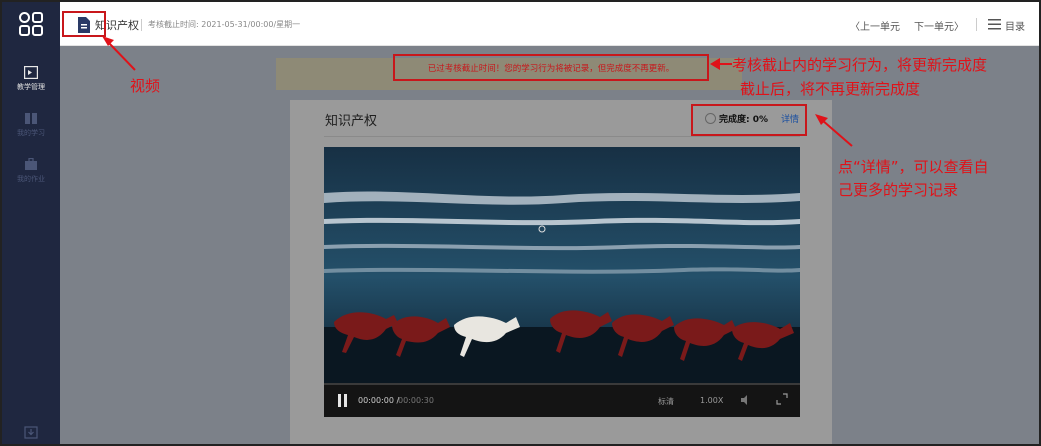 The width and height of the screenshot is (1041, 446). What do you see at coordinates (31, 171) in the screenshot?
I see `sidebar-item-my-homework: 我的作业` at bounding box center [31, 171].